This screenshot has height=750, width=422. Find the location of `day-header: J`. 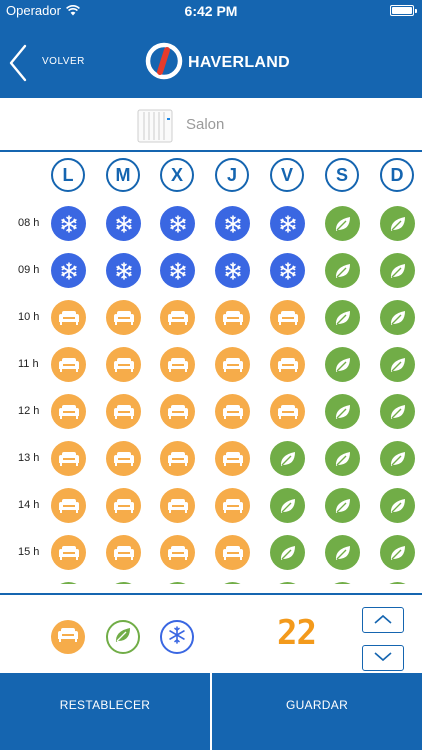

day-header: J is located at coordinates (232, 175).